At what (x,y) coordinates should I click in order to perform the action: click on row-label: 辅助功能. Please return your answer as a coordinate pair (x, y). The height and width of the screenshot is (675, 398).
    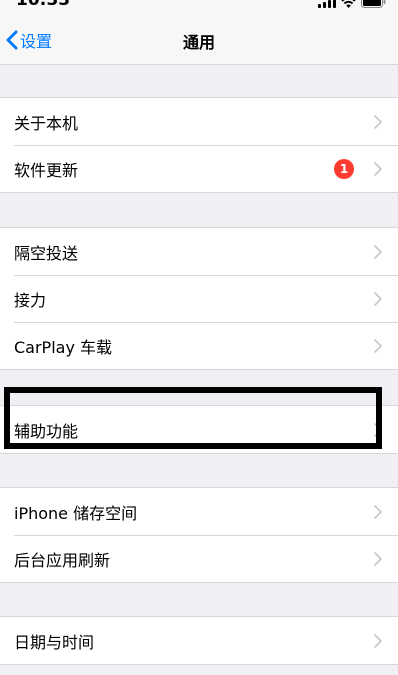
    Looking at the image, I should click on (46, 431).